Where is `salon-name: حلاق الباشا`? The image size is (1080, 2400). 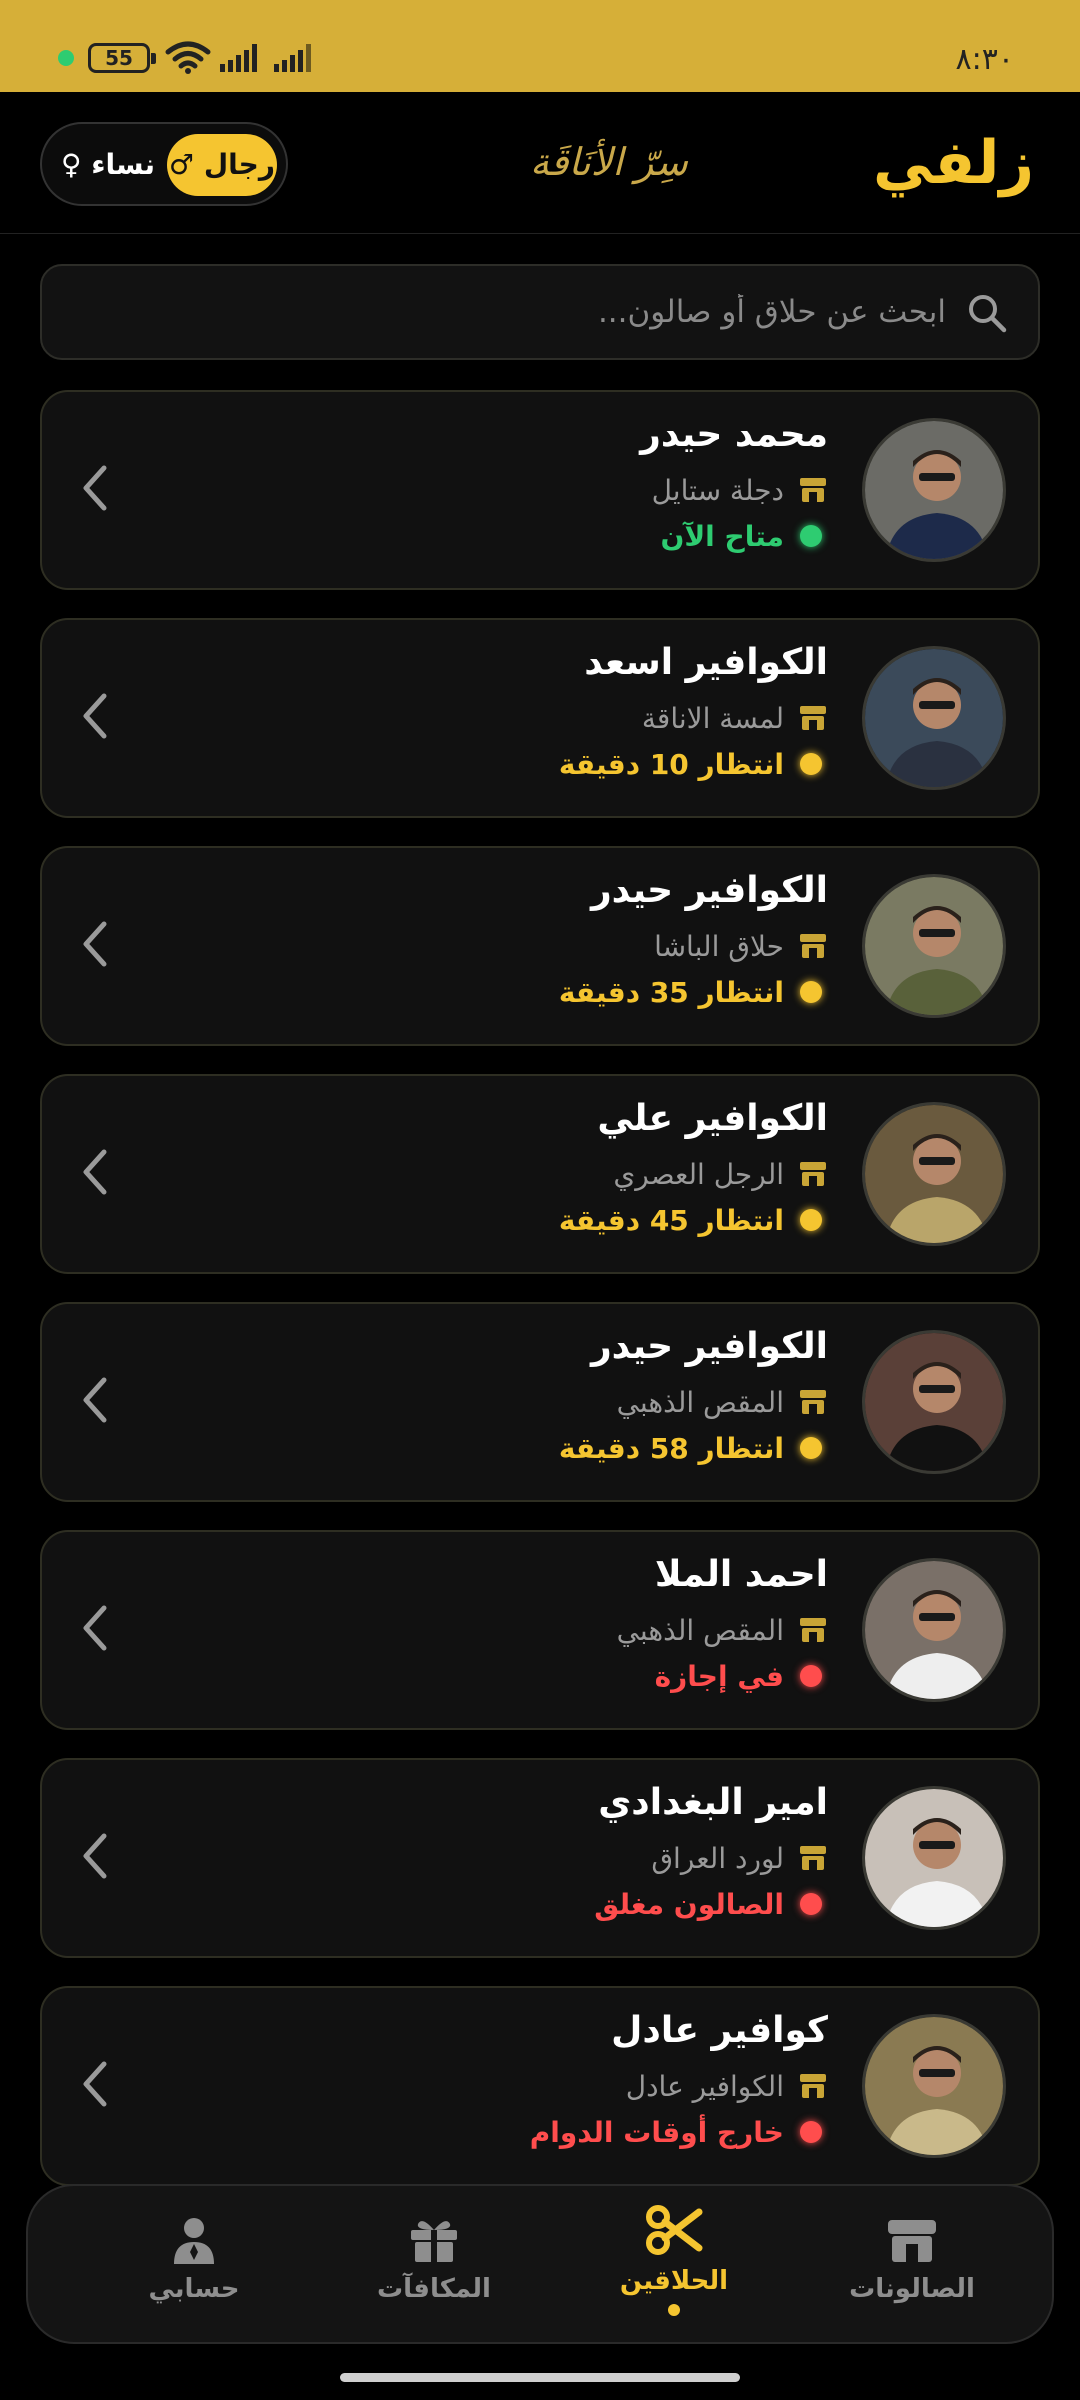 salon-name: حلاق الباشا is located at coordinates (719, 946).